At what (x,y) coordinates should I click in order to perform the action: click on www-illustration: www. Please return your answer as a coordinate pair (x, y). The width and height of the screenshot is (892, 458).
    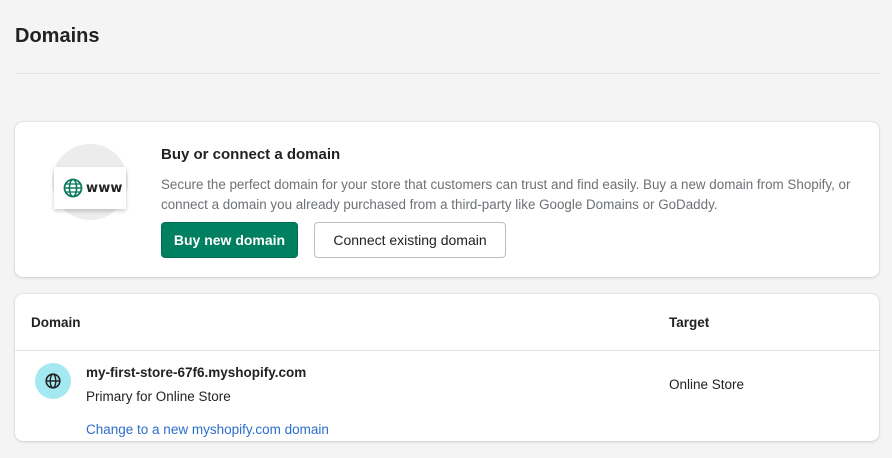
    Looking at the image, I should click on (90, 188).